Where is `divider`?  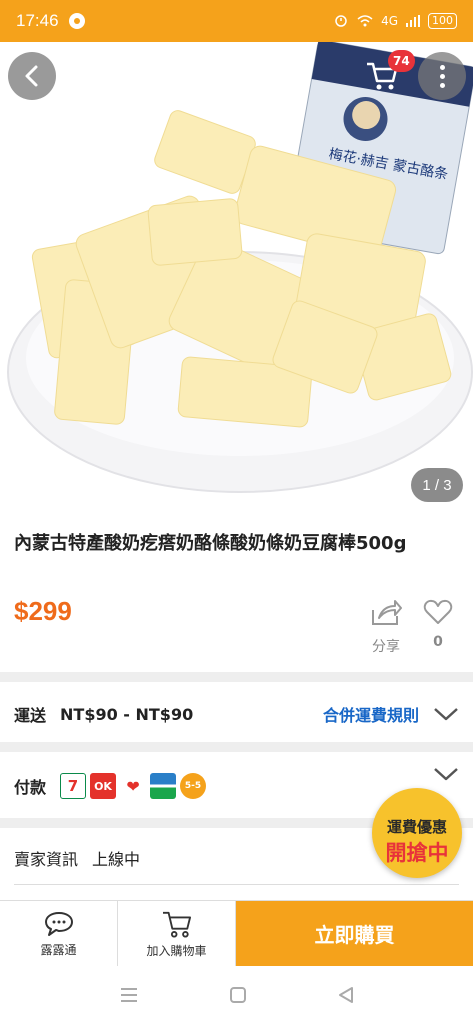 divider is located at coordinates (236, 884).